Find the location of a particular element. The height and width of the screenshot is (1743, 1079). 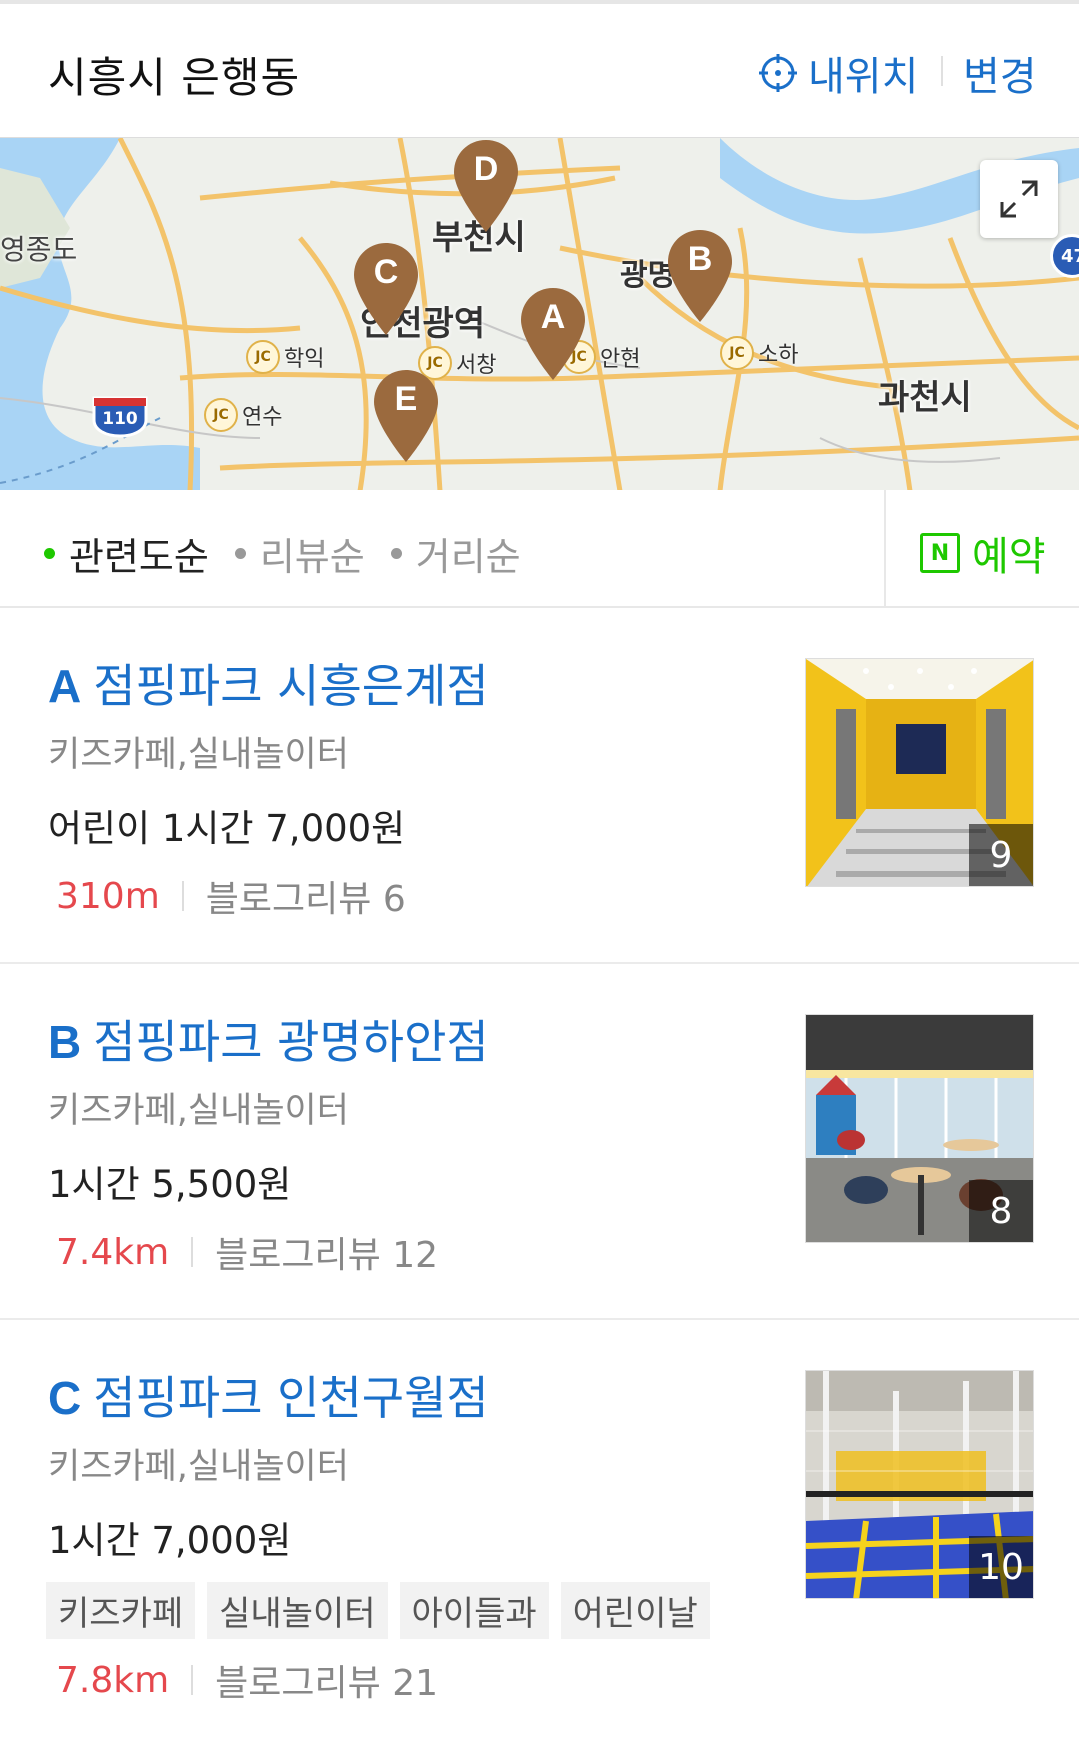

sort-bar: 관련도순 리뷰순 거리순 N 예약 is located at coordinates (539, 549).